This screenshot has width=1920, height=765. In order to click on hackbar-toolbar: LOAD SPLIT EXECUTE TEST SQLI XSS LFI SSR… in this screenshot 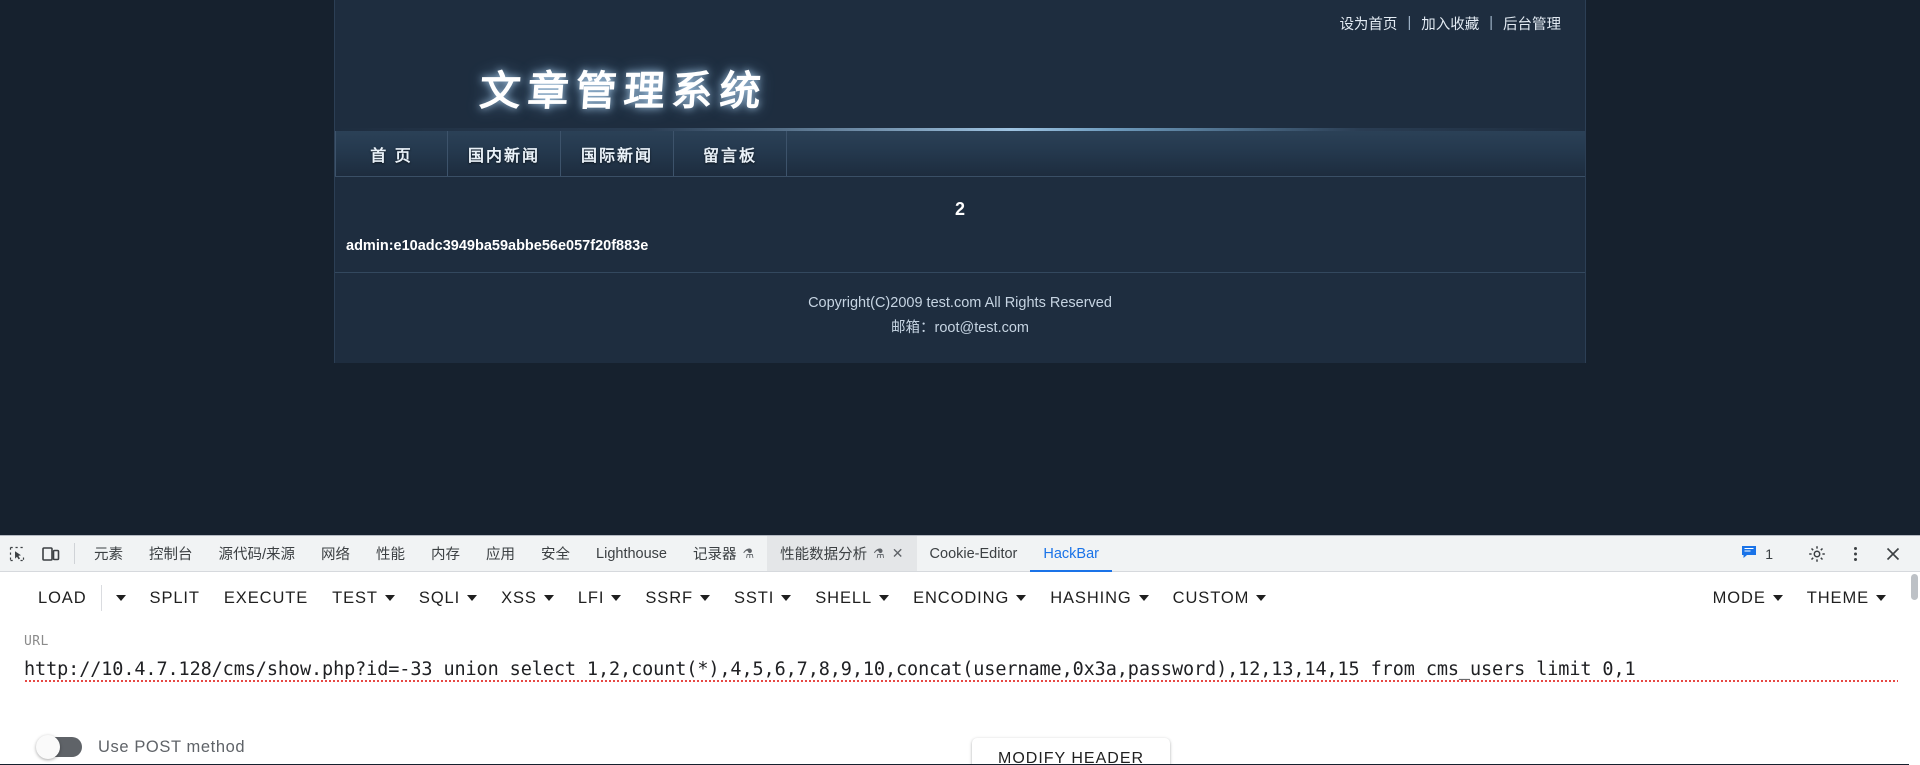, I will do `click(960, 598)`.